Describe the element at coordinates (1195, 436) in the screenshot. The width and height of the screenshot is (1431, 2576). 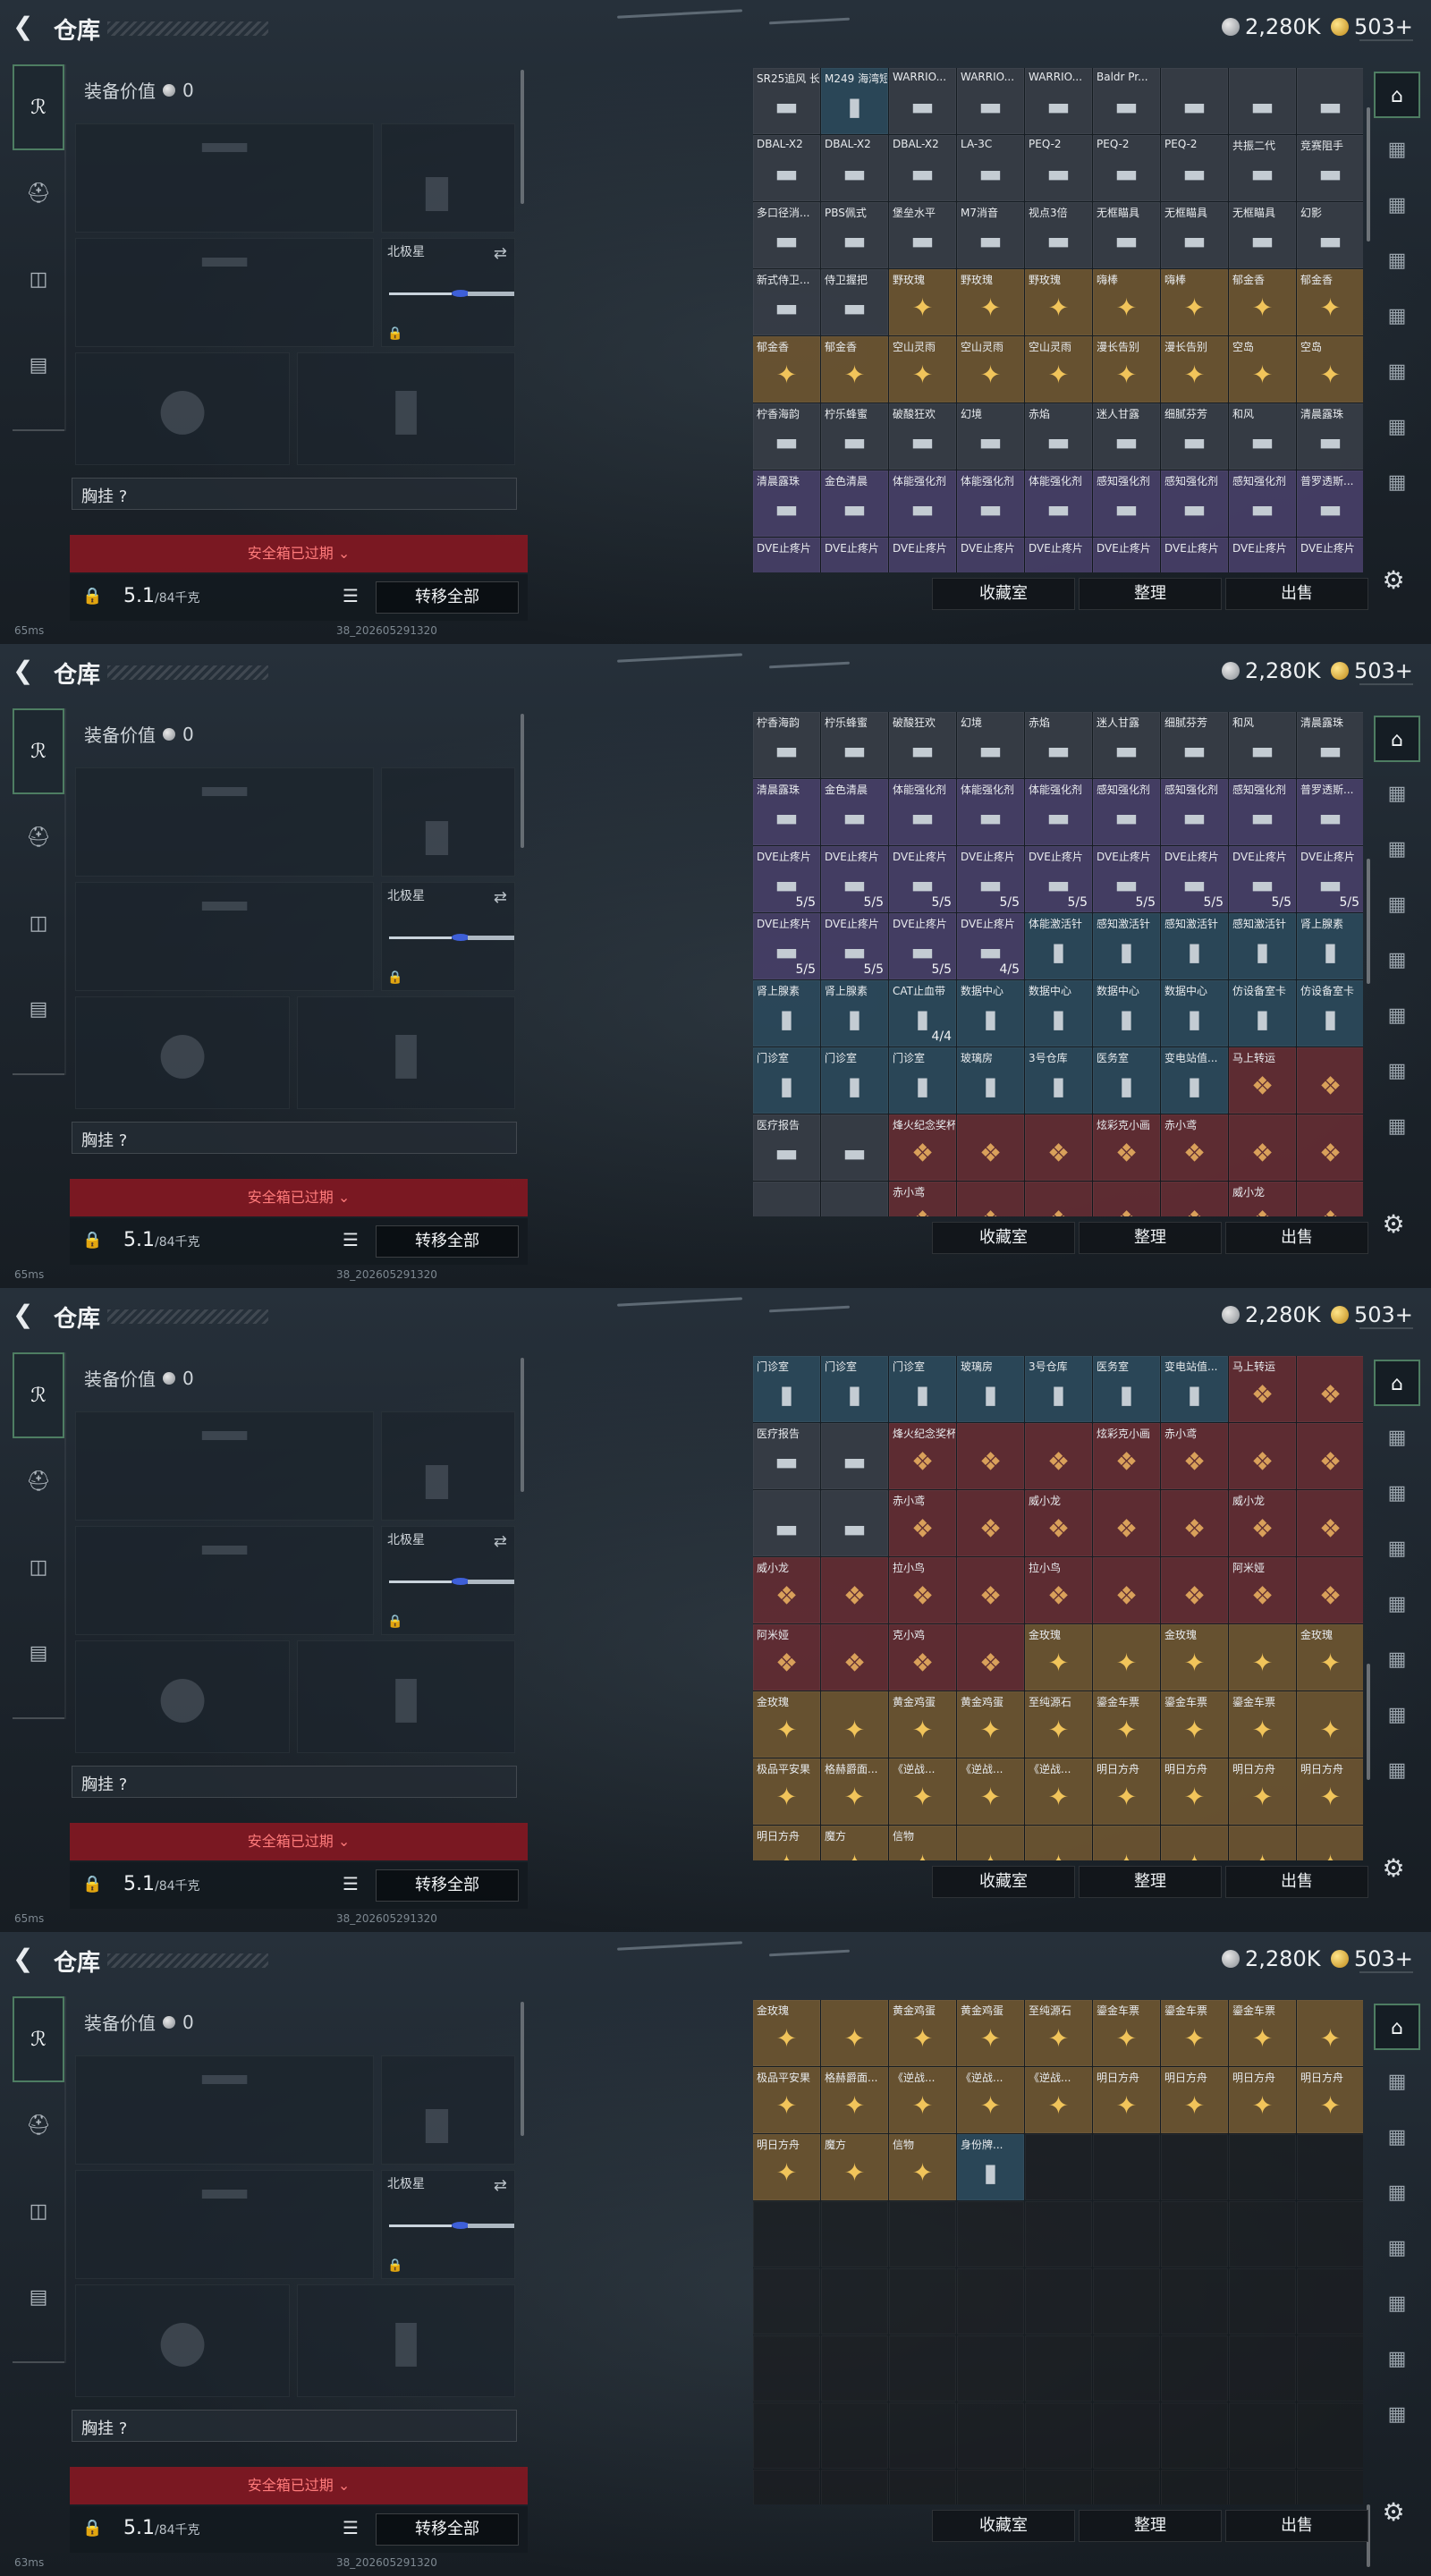
I see `inventory-item: 细腻芬芳 ▬` at that location.